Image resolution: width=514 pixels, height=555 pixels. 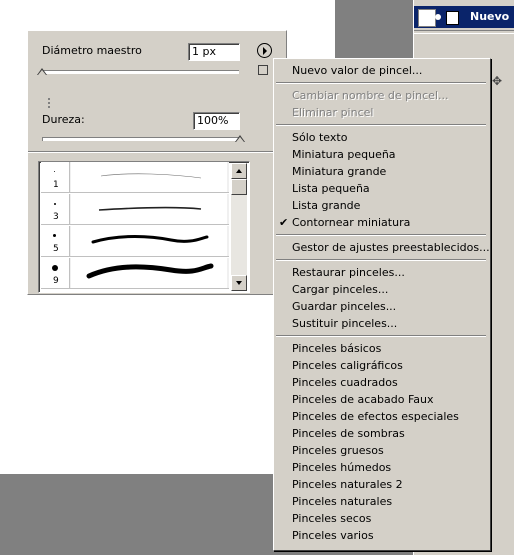 What do you see at coordinates (141, 139) in the screenshot?
I see `hardness-slider-track` at bounding box center [141, 139].